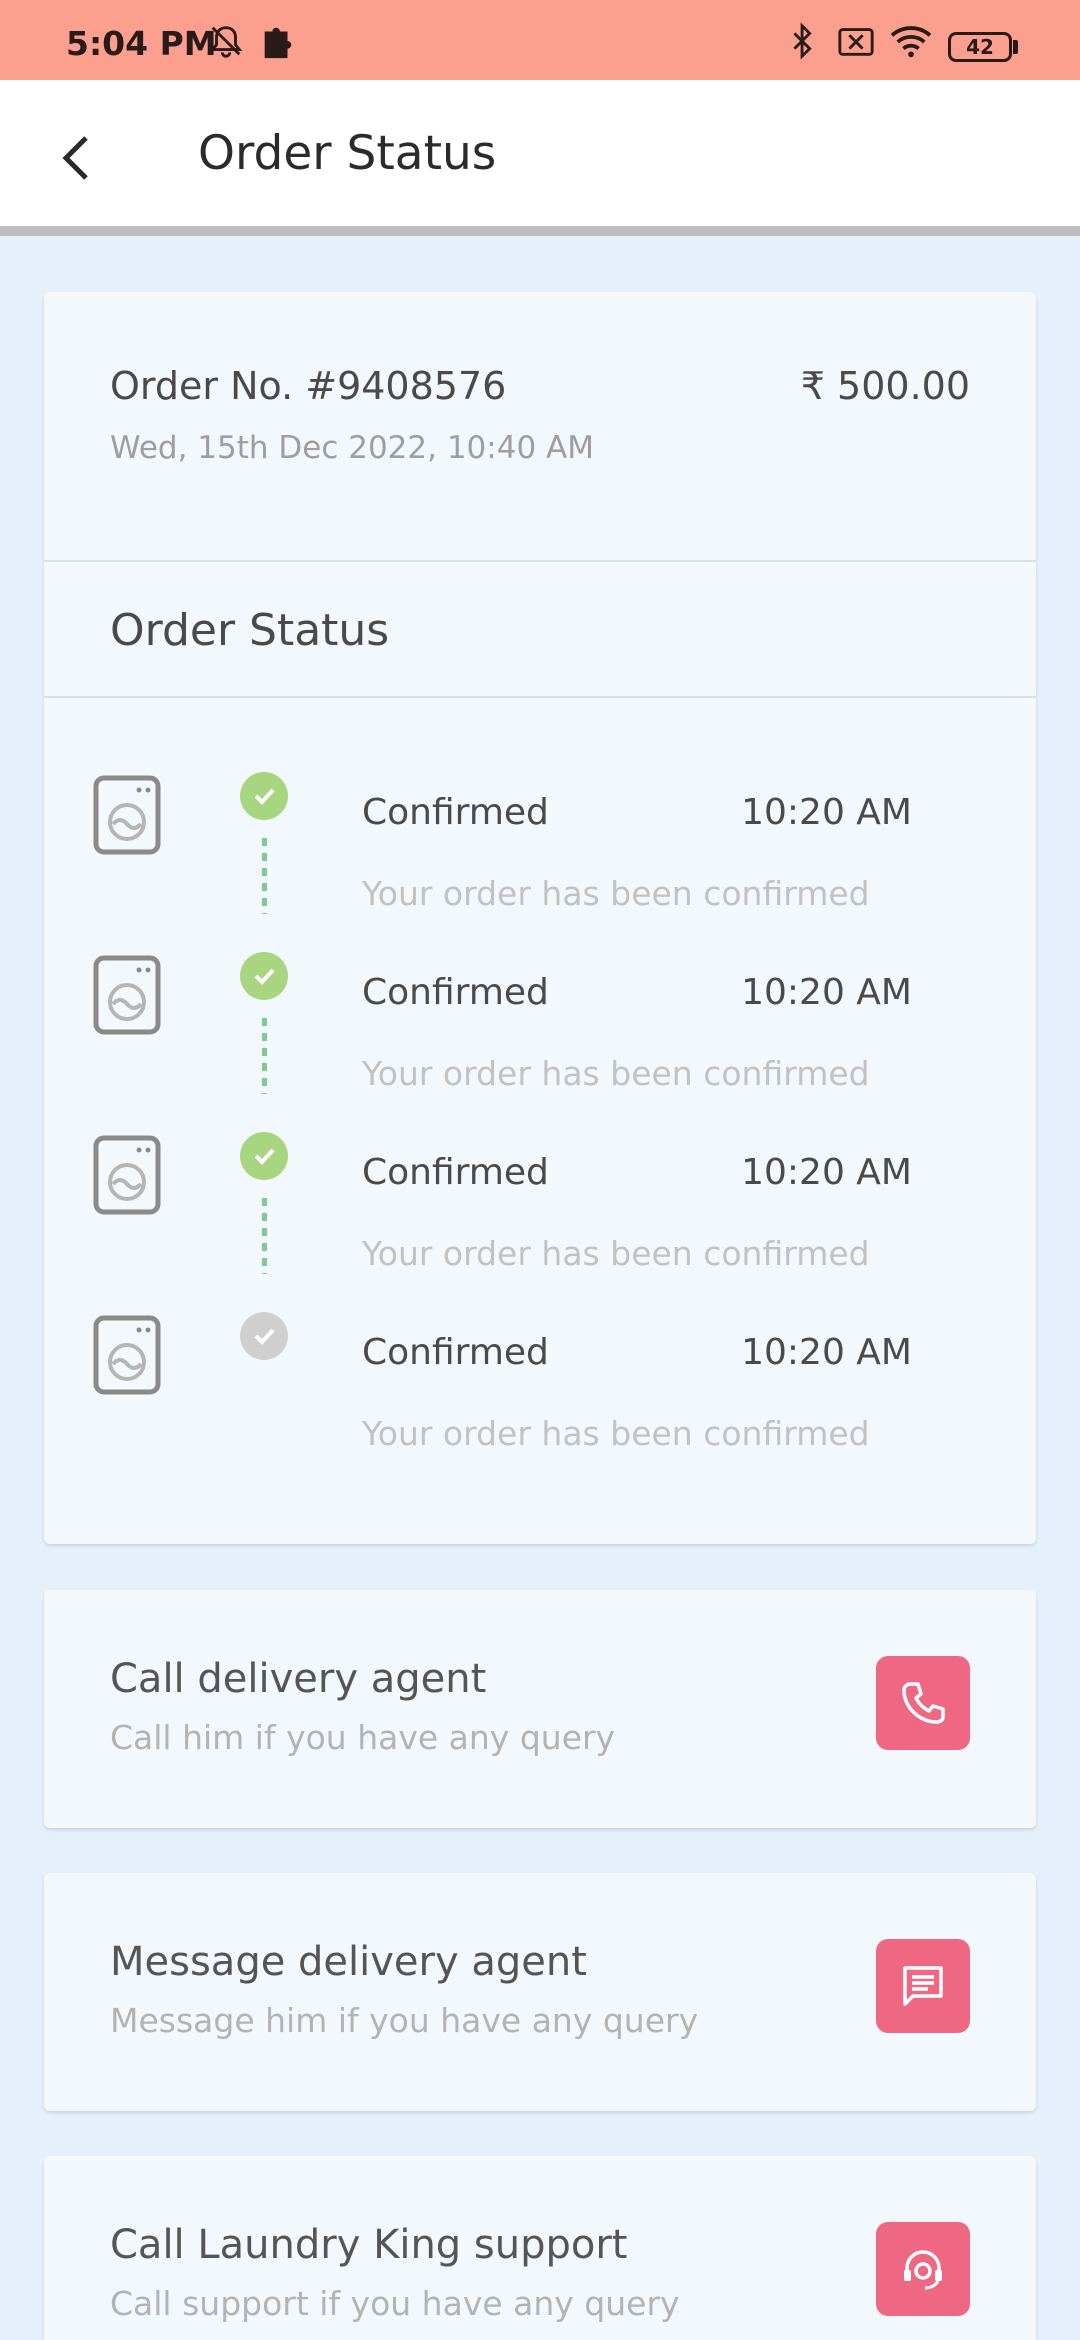  I want to click on bluetooth-icon, so click(802, 41).